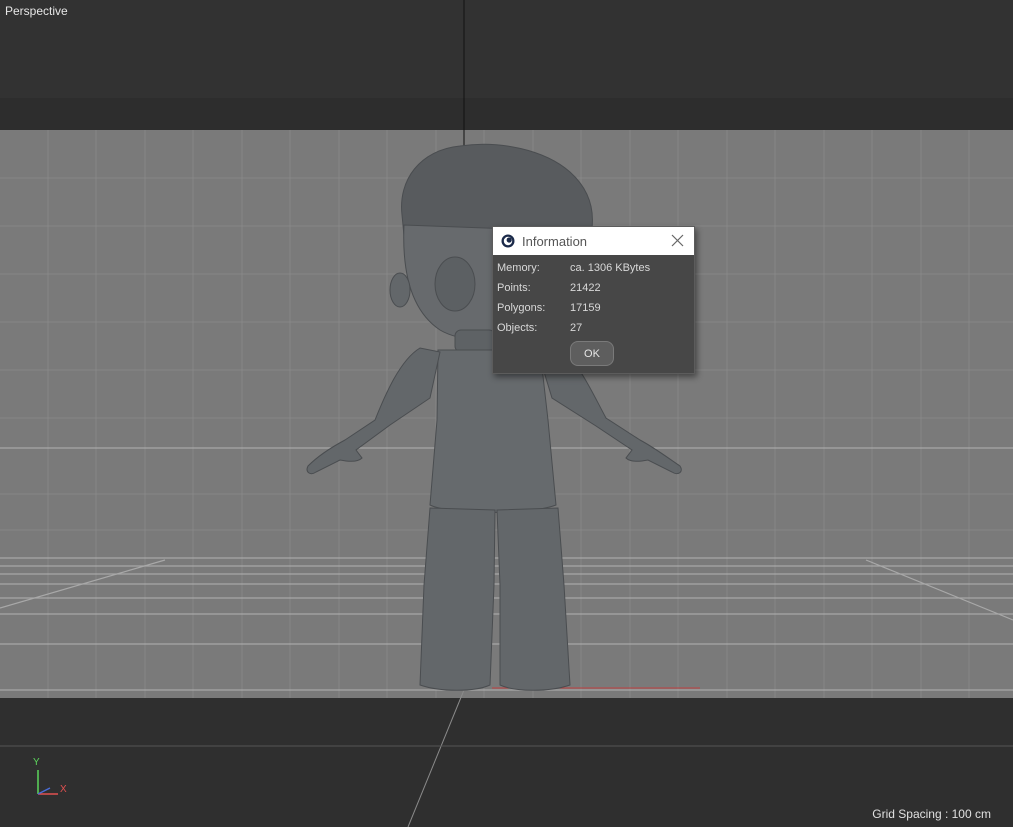  Describe the element at coordinates (475, 341) in the screenshot. I see `character-neck` at that location.